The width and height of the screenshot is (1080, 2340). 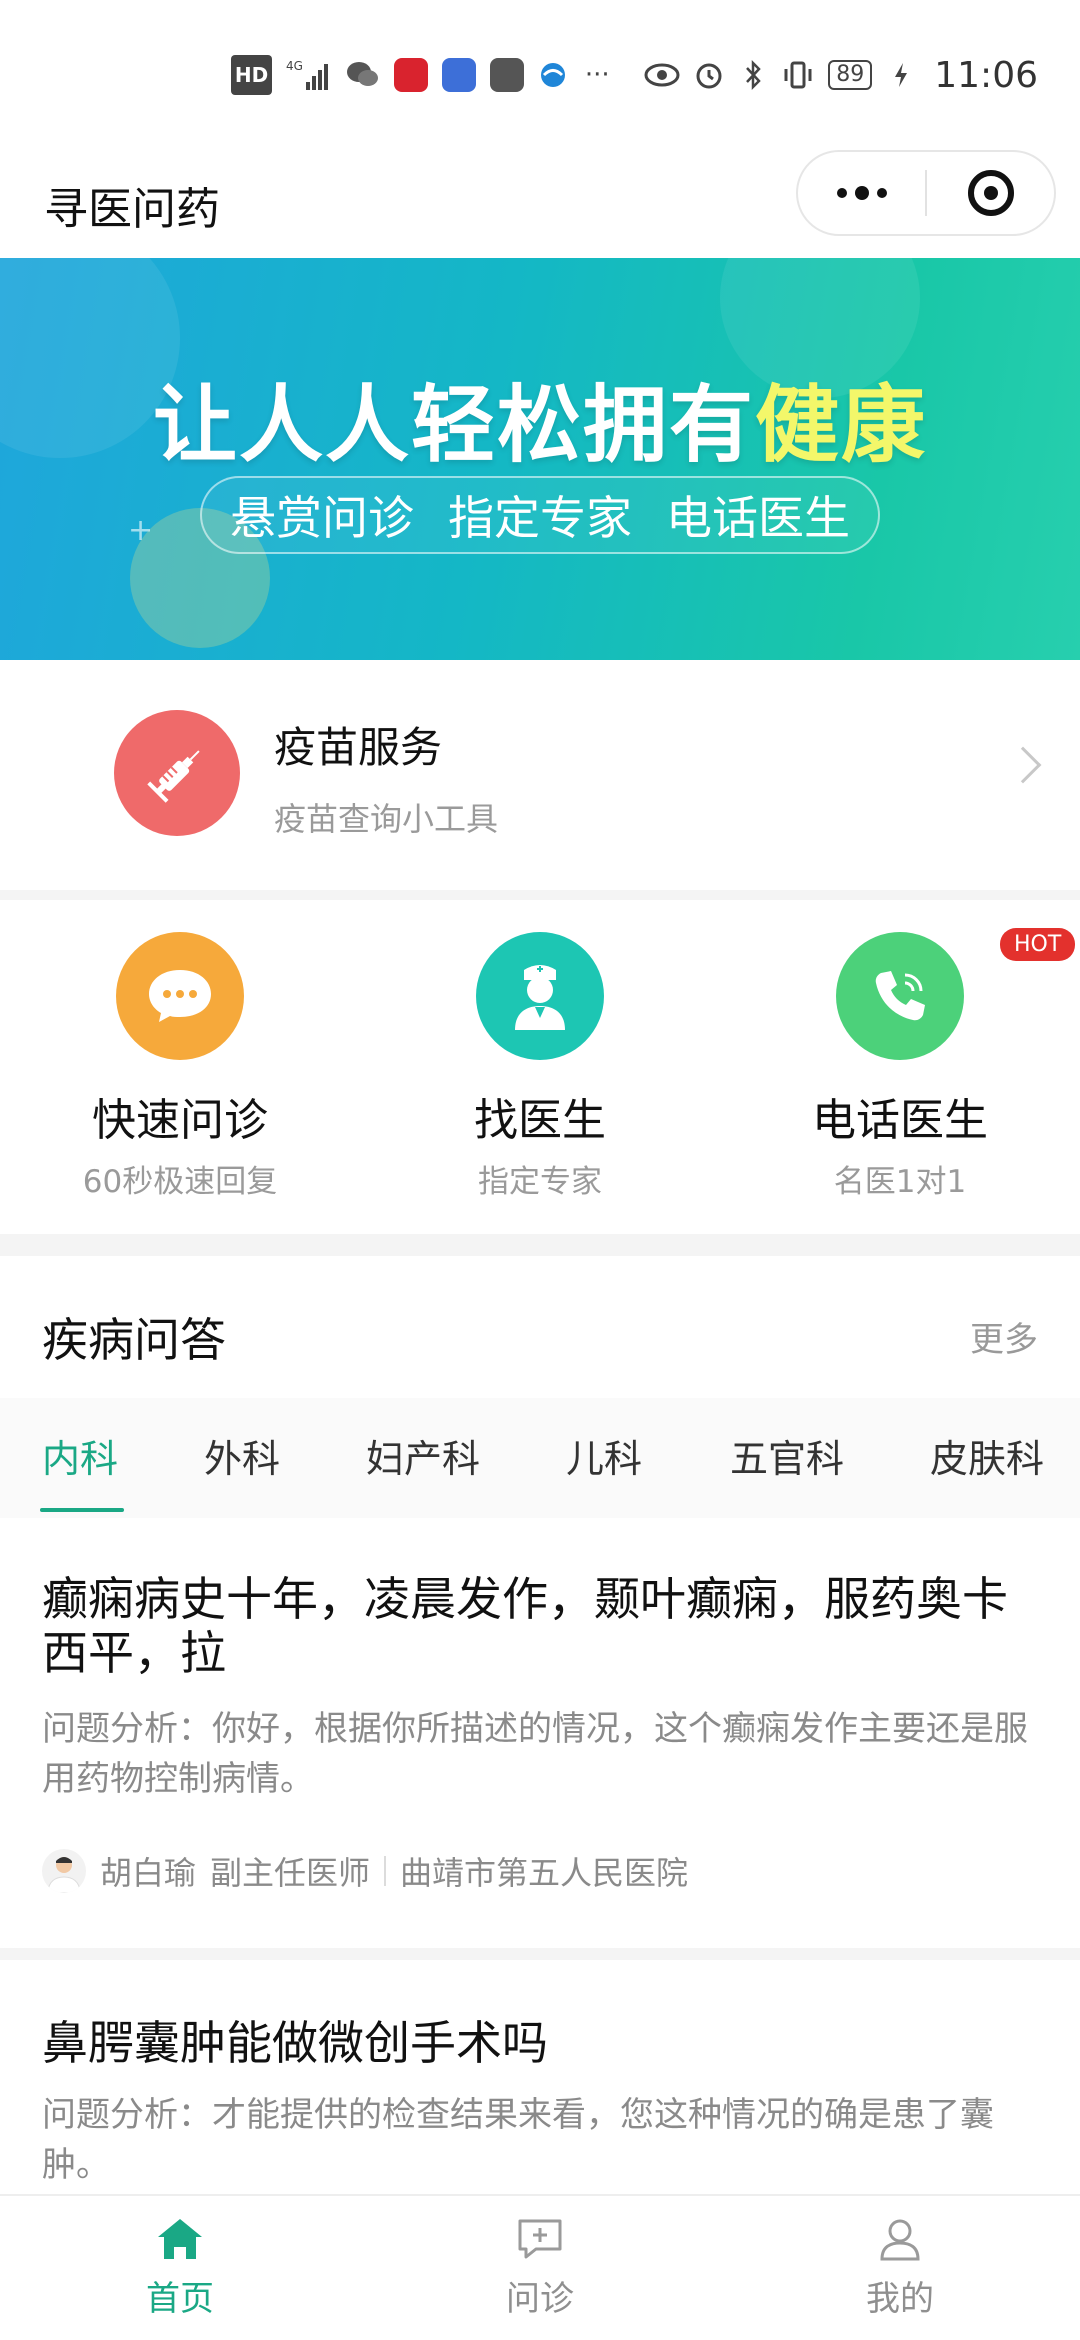 I want to click on hospital-name: 曲靖市第五人民医院, so click(x=544, y=1873).